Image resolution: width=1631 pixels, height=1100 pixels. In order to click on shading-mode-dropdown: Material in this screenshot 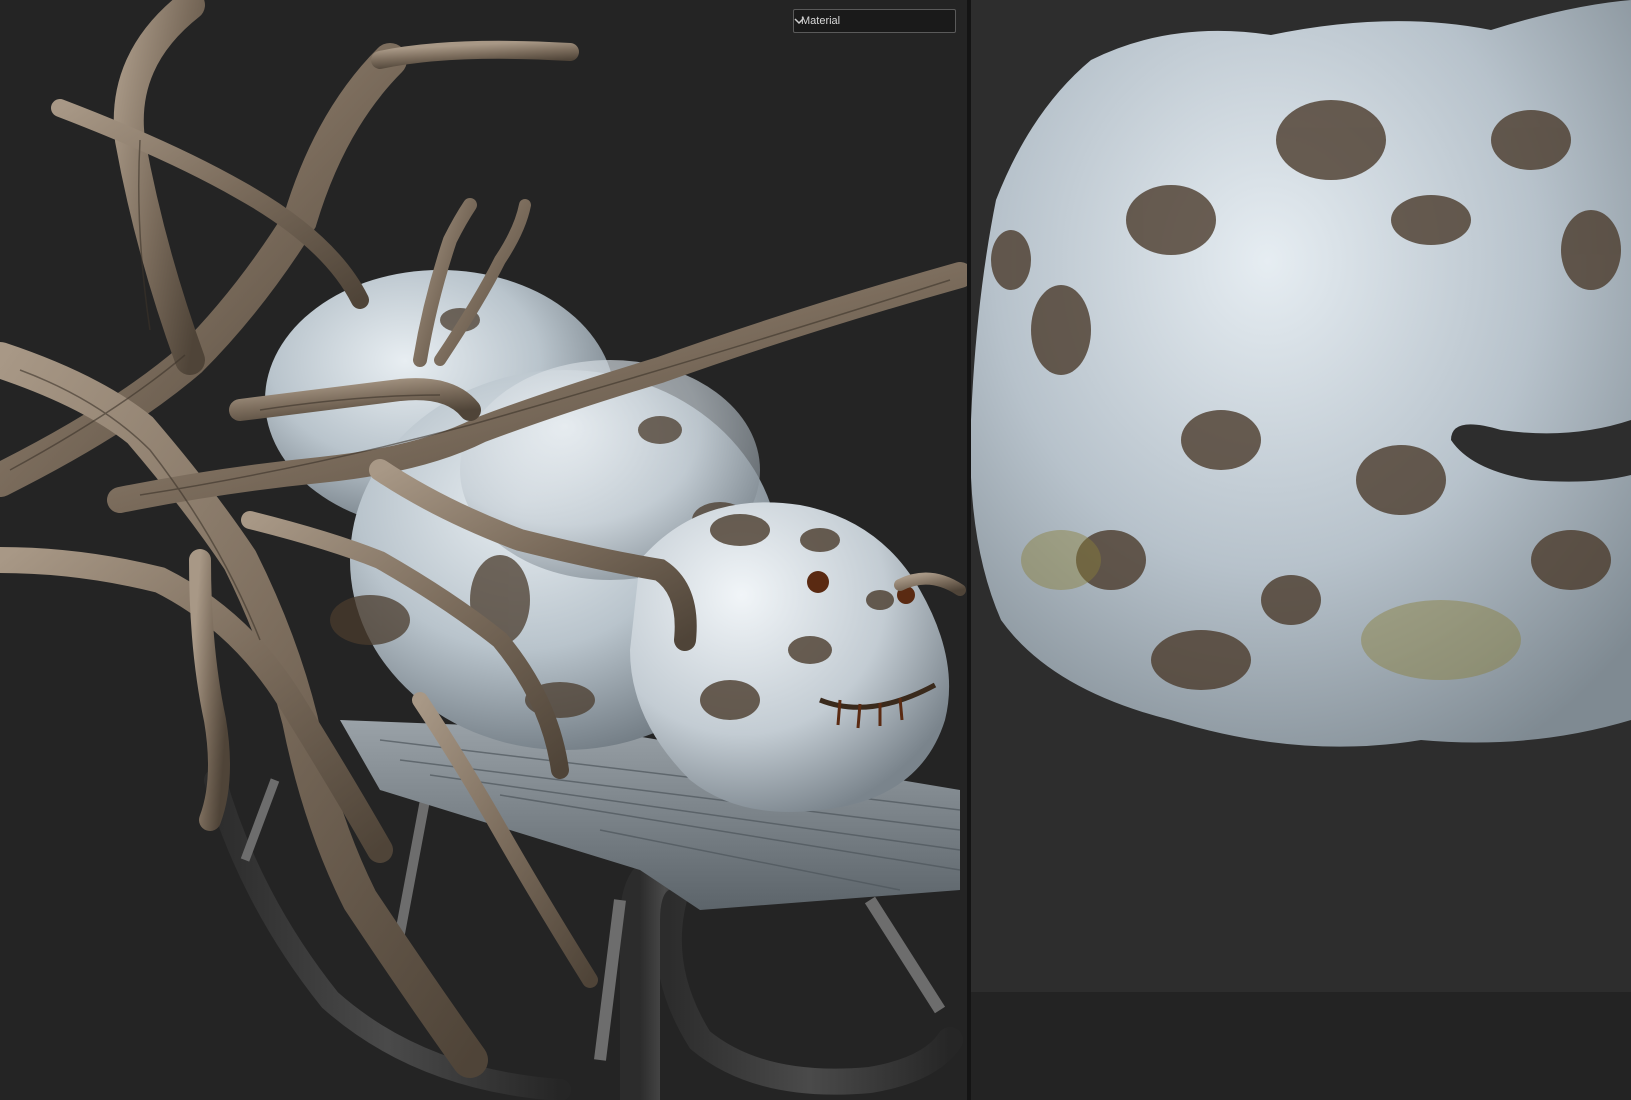, I will do `click(874, 21)`.